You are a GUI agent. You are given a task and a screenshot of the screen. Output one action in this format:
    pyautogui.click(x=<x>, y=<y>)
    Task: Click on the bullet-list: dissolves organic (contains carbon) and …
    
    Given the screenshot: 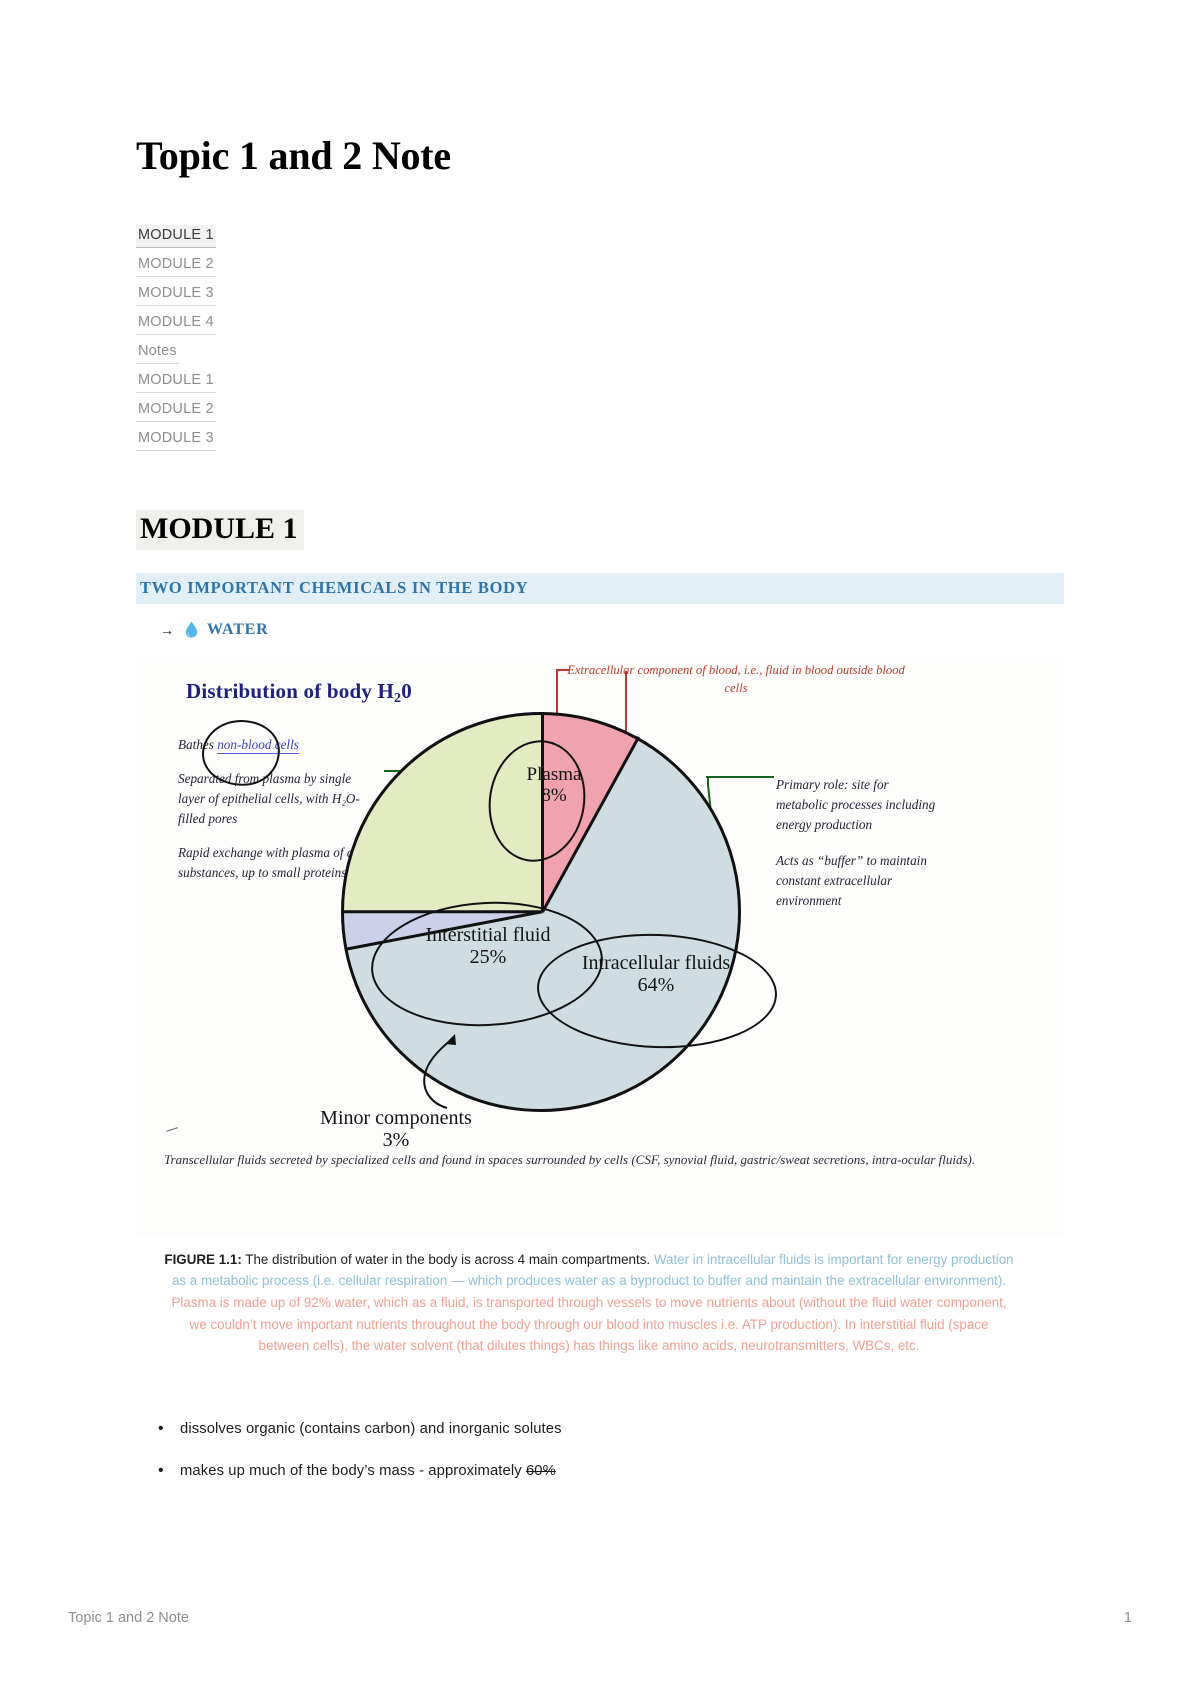 What is the action you would take?
    pyautogui.click(x=600, y=1450)
    